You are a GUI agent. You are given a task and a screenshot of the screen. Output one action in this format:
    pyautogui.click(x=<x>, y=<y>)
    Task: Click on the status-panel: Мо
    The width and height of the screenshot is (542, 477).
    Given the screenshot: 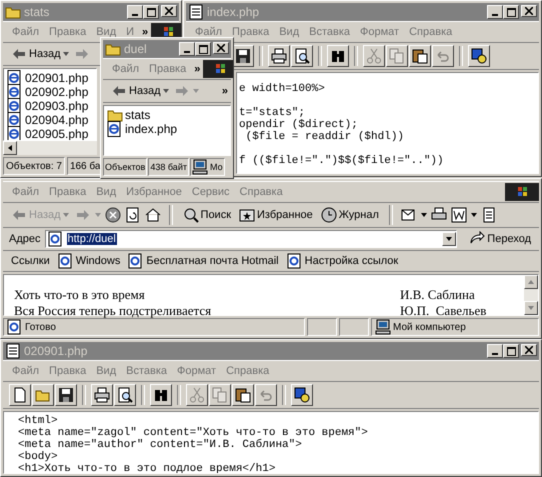 What is the action you would take?
    pyautogui.click(x=207, y=167)
    